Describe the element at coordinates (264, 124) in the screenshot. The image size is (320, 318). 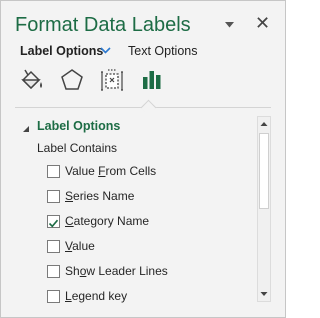
I see `scroll-up-button` at that location.